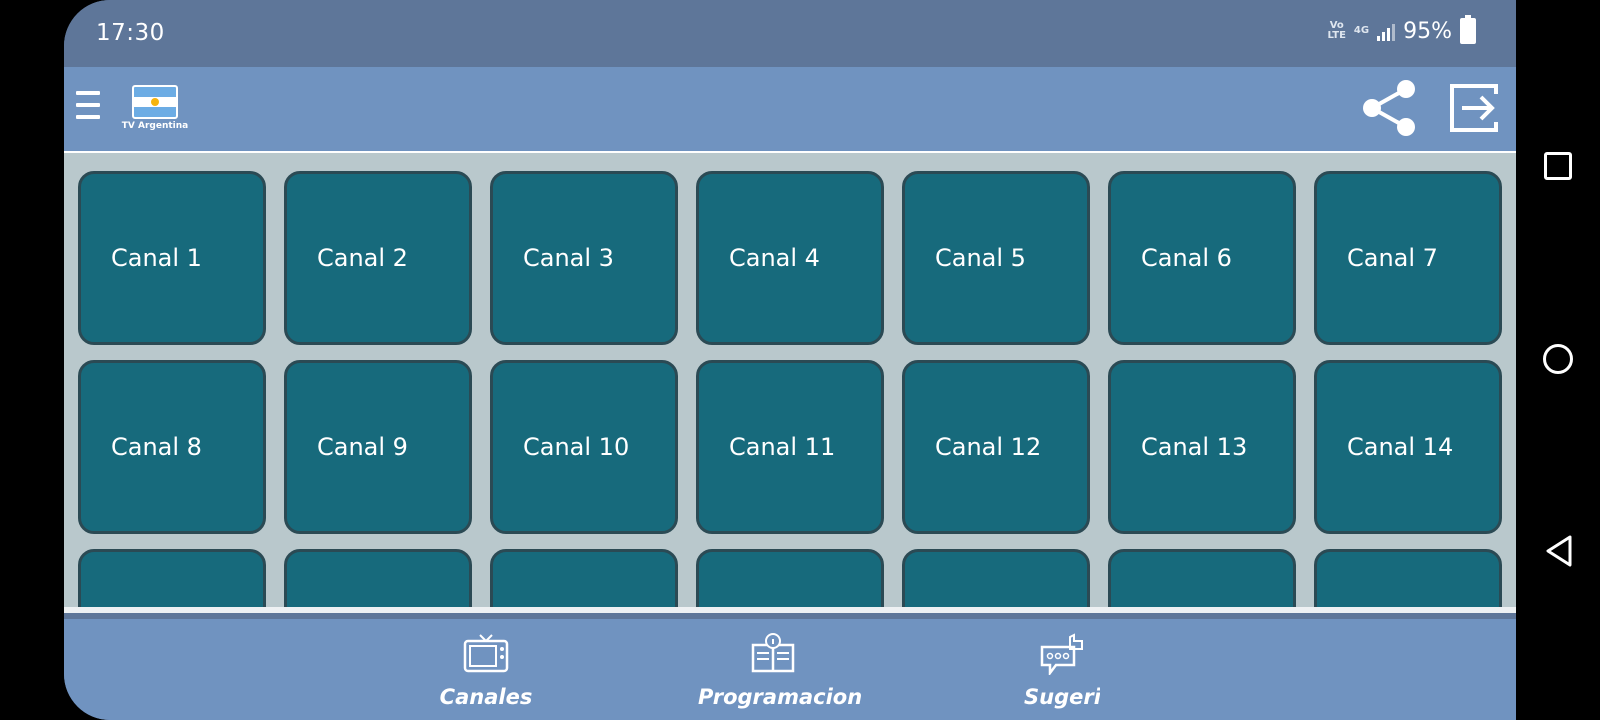  Describe the element at coordinates (155, 126) in the screenshot. I see `logo-label: TV Argentina` at that location.